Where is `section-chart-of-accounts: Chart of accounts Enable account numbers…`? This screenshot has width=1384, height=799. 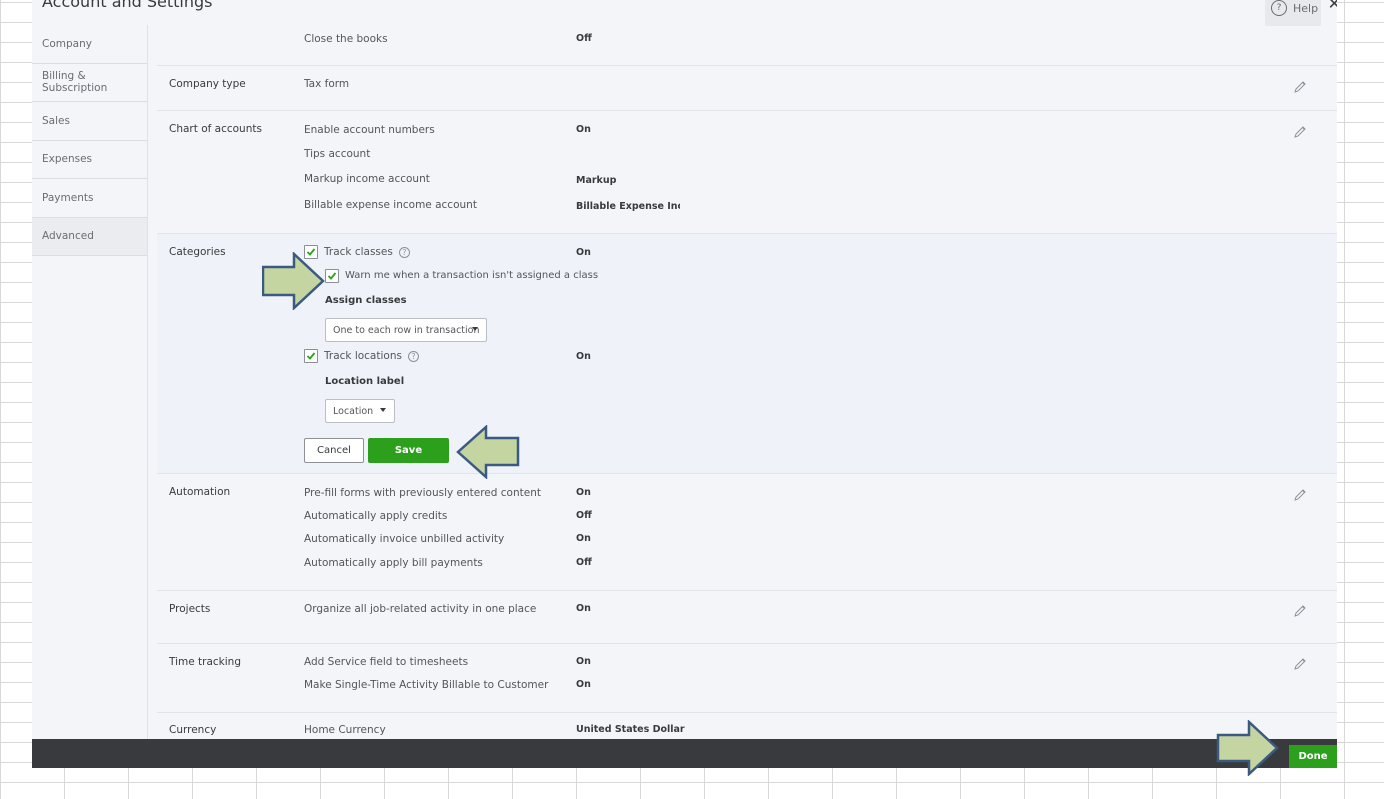
section-chart-of-accounts: Chart of accounts Enable account numbers… is located at coordinates (747, 172).